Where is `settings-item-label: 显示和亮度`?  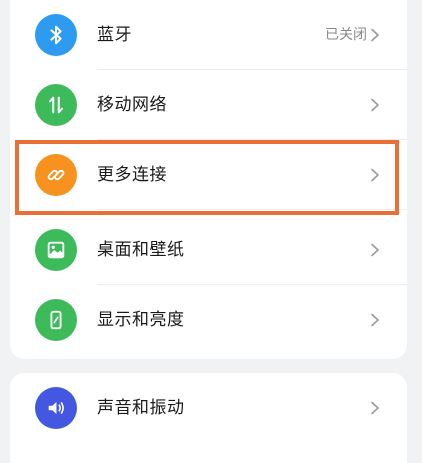 settings-item-label: 显示和亮度 is located at coordinates (141, 320).